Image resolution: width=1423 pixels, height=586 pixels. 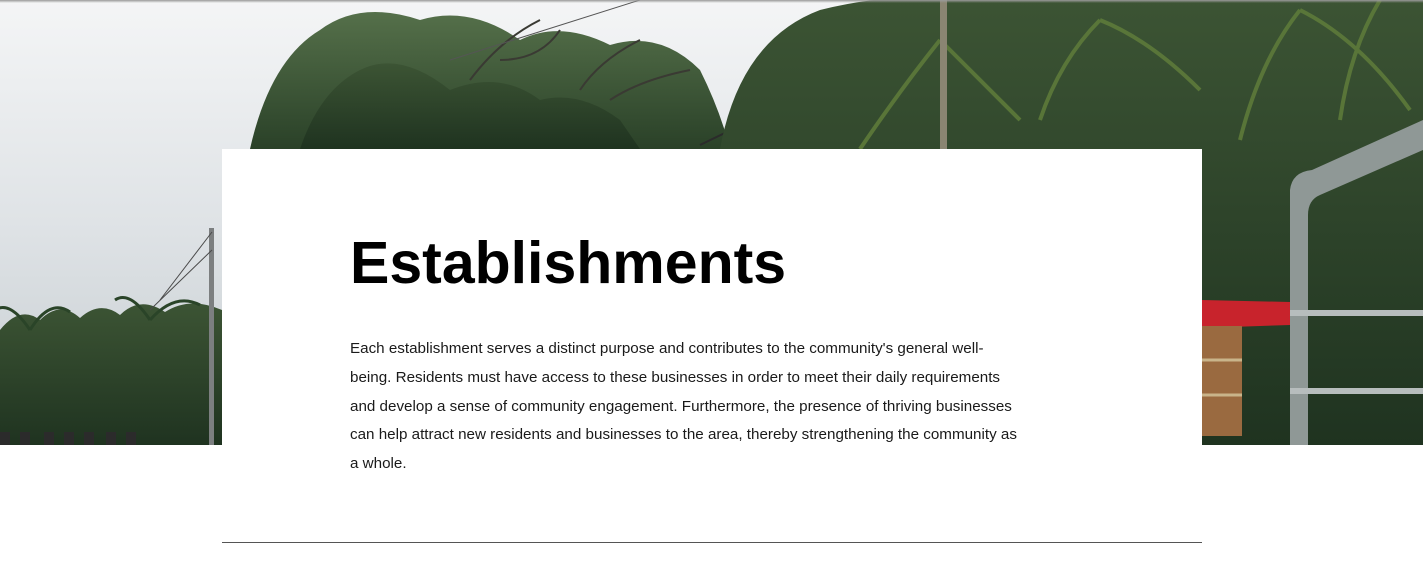 I want to click on header-shadow, so click(x=711, y=1).